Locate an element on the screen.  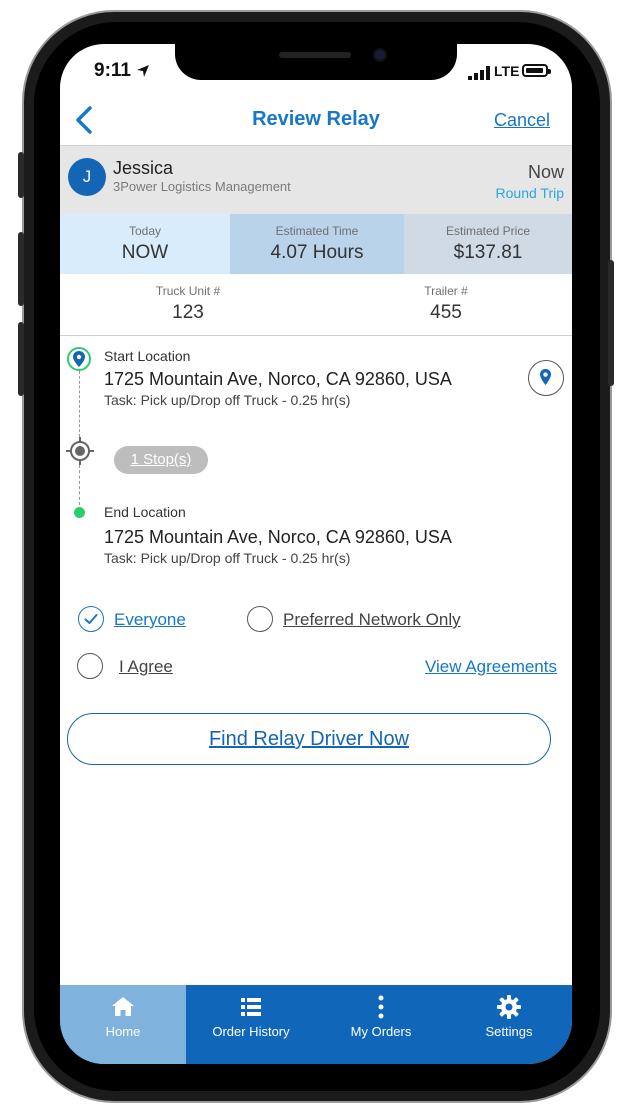
silent-switch is located at coordinates (21, 175).